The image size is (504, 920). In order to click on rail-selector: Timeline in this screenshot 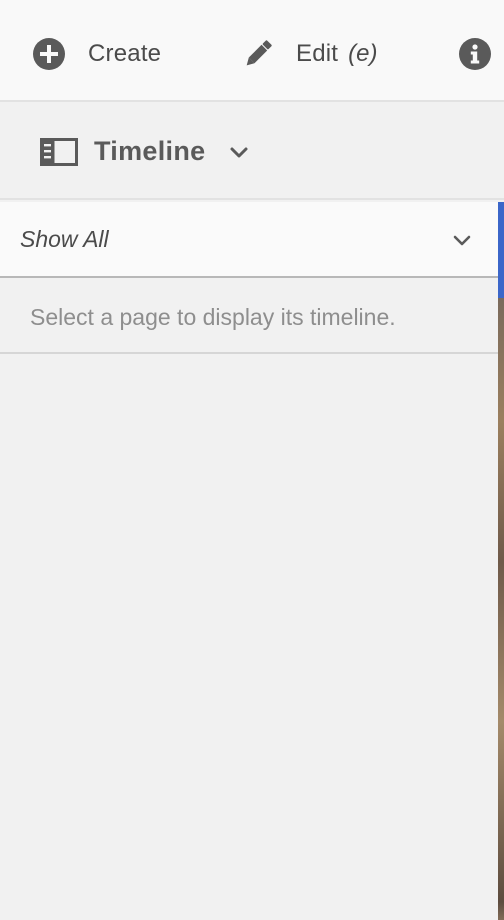, I will do `click(144, 151)`.